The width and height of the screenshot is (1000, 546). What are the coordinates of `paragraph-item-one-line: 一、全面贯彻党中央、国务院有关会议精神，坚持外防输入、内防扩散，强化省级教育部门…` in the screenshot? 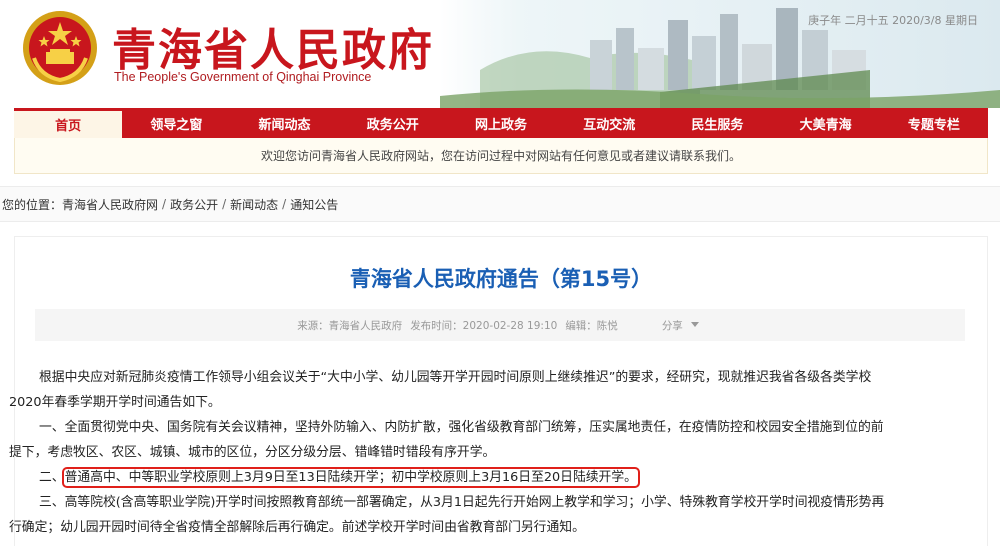 It's located at (461, 427).